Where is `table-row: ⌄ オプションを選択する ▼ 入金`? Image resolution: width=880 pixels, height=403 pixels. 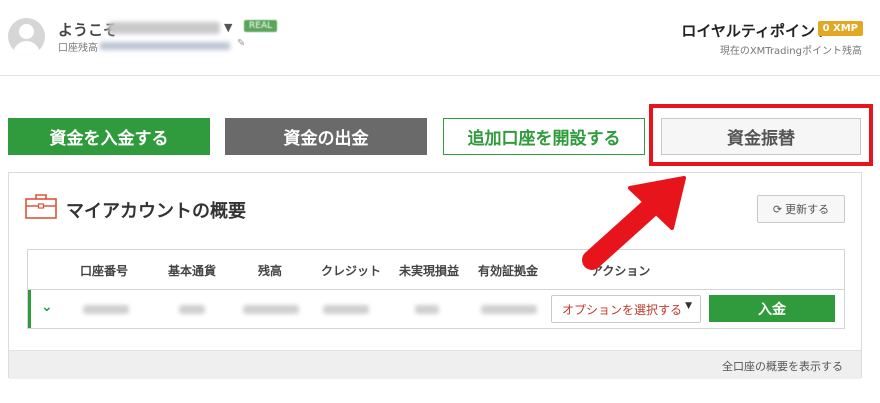
table-row: ⌄ オプションを選択する ▼ 入金 is located at coordinates (436, 309).